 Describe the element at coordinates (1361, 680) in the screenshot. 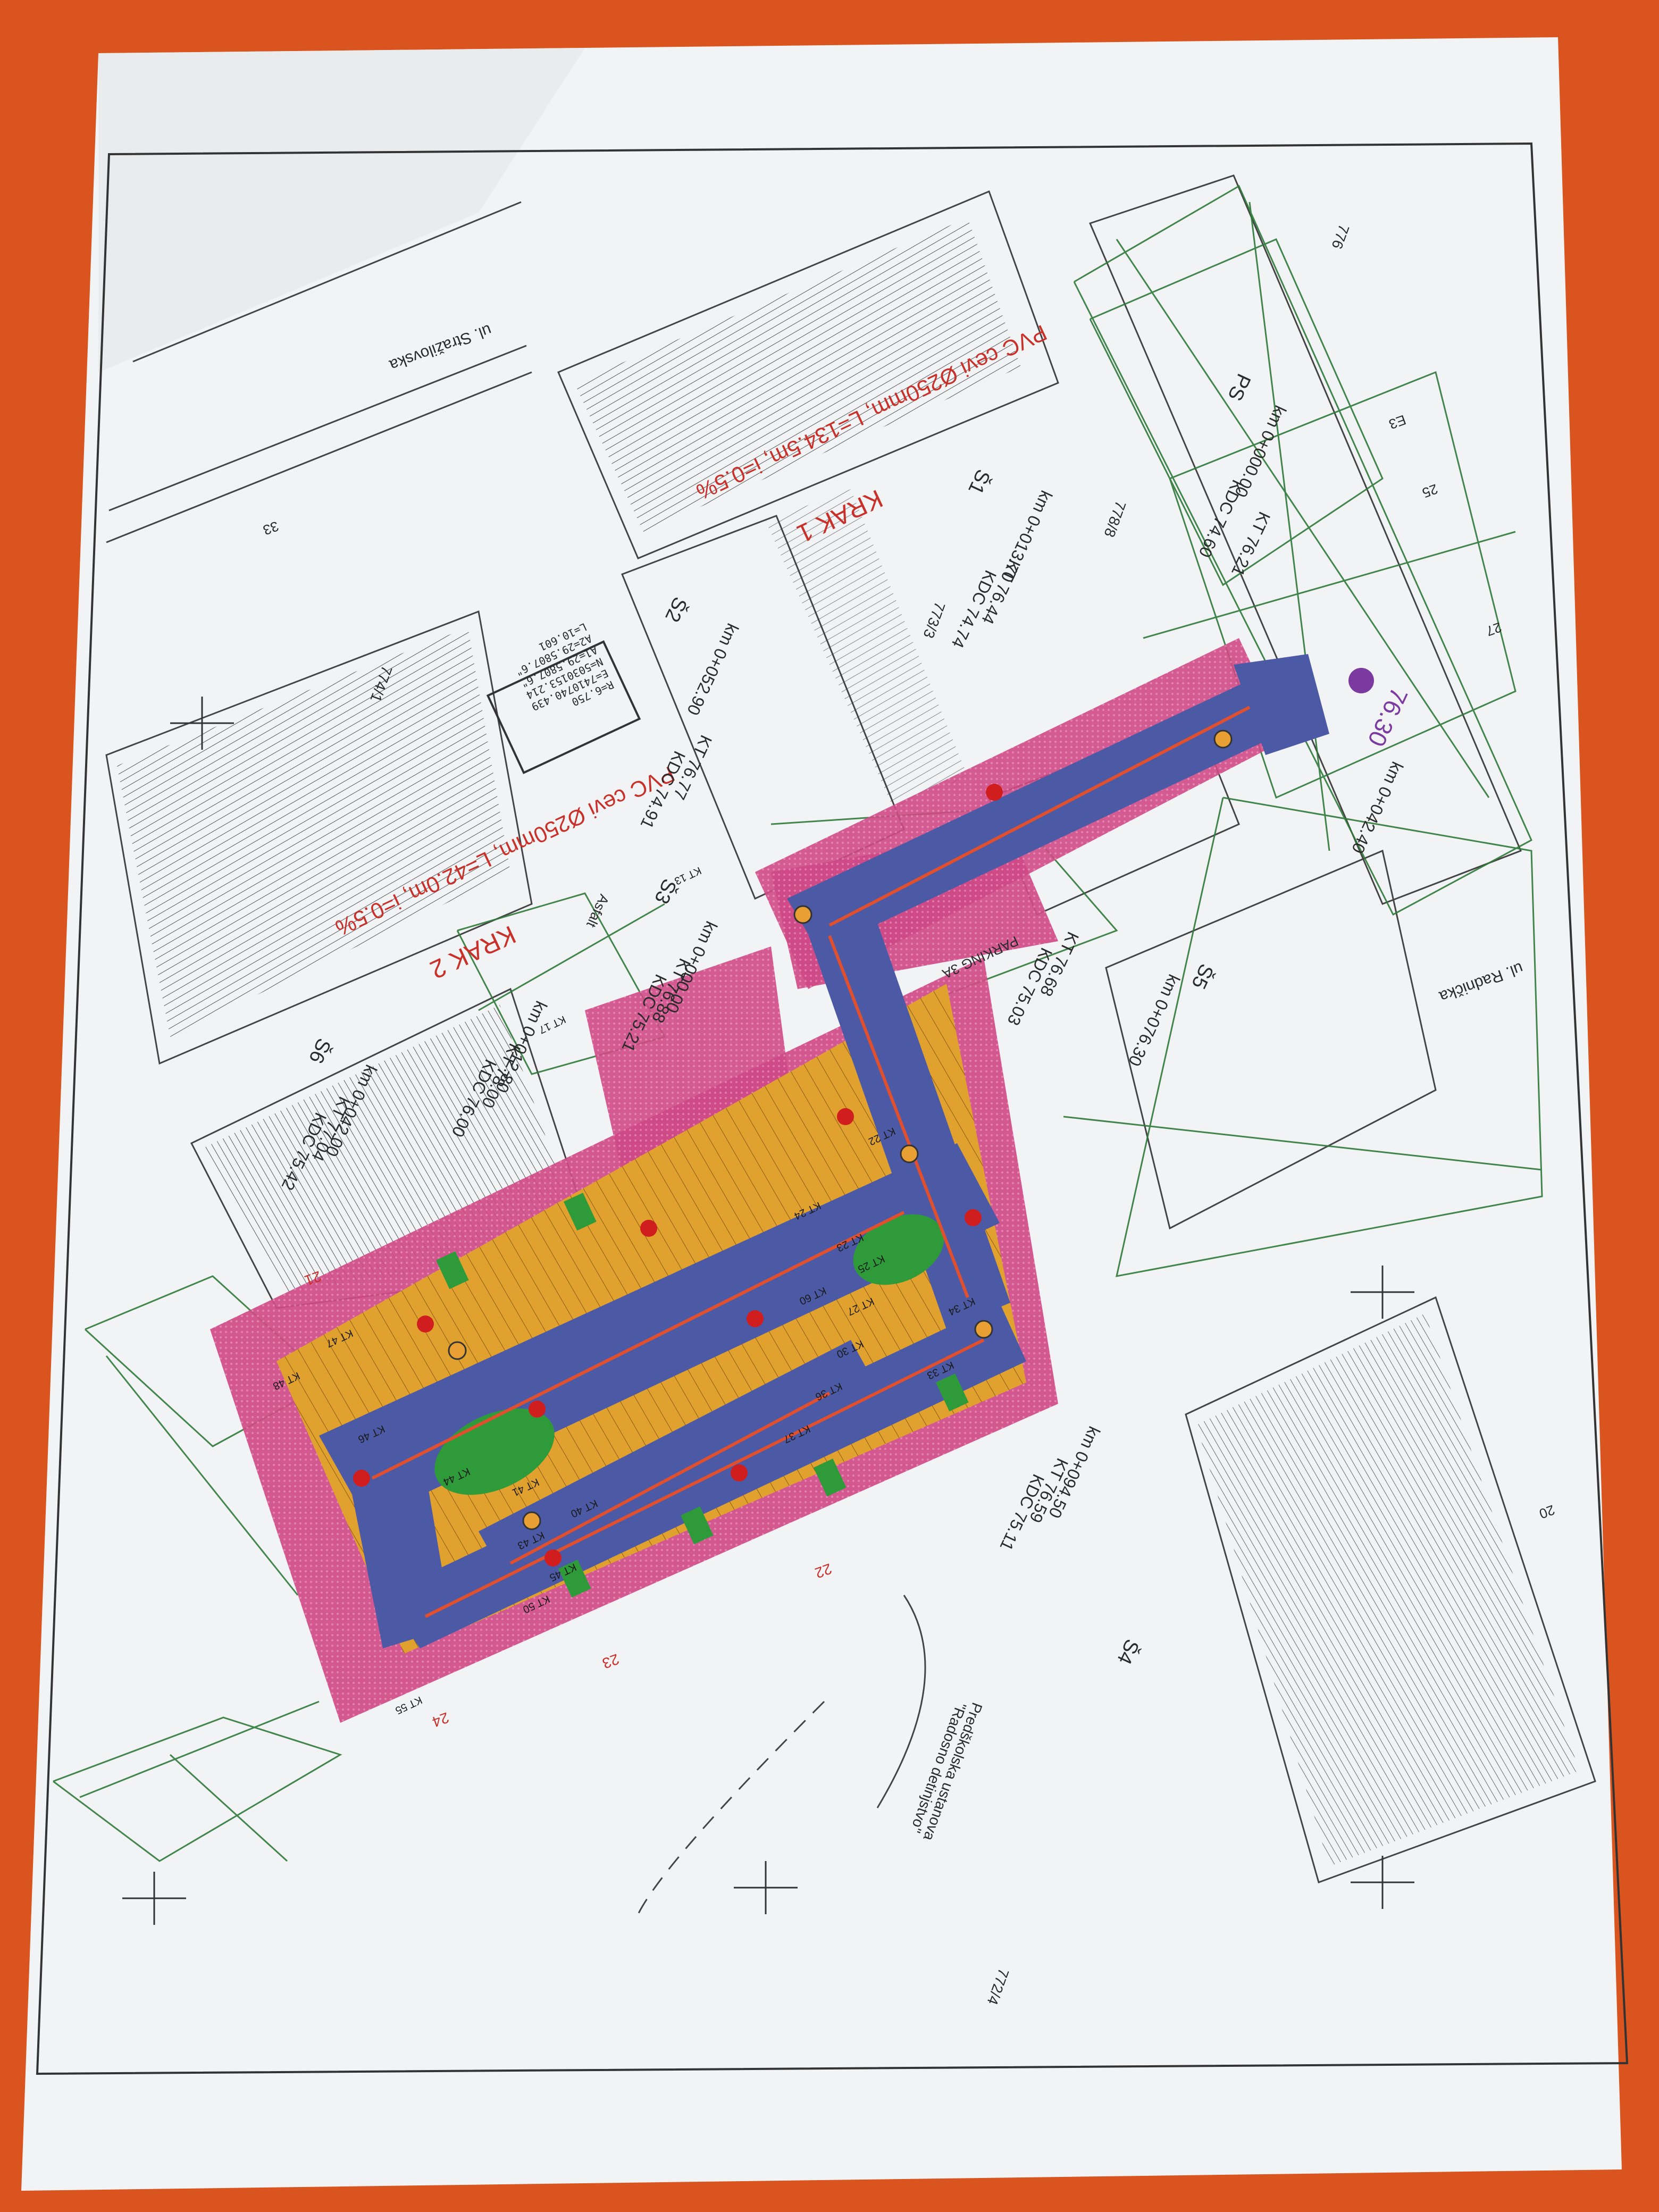

I see `level-marker` at that location.